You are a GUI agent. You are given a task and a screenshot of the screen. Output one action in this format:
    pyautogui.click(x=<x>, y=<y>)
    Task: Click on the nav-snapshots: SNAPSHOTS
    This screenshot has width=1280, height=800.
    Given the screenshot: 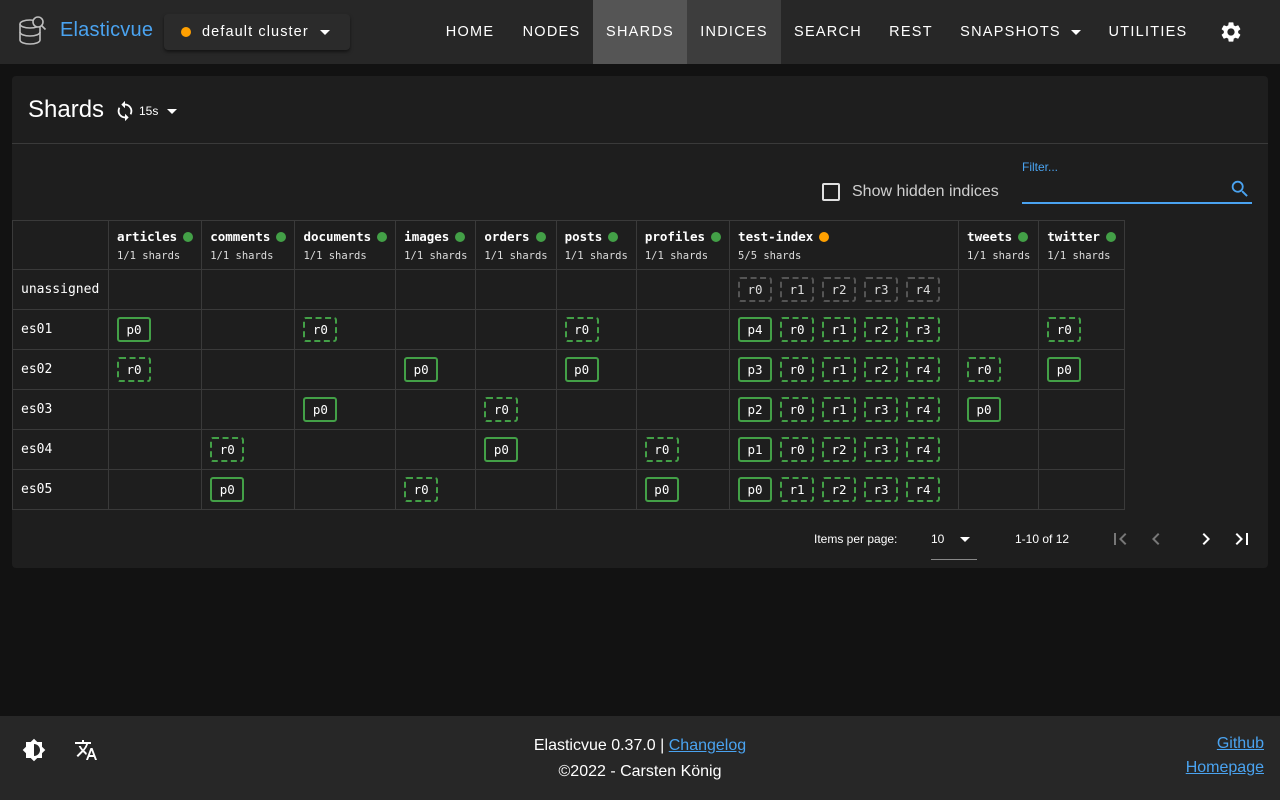 What is the action you would take?
    pyautogui.click(x=1020, y=32)
    